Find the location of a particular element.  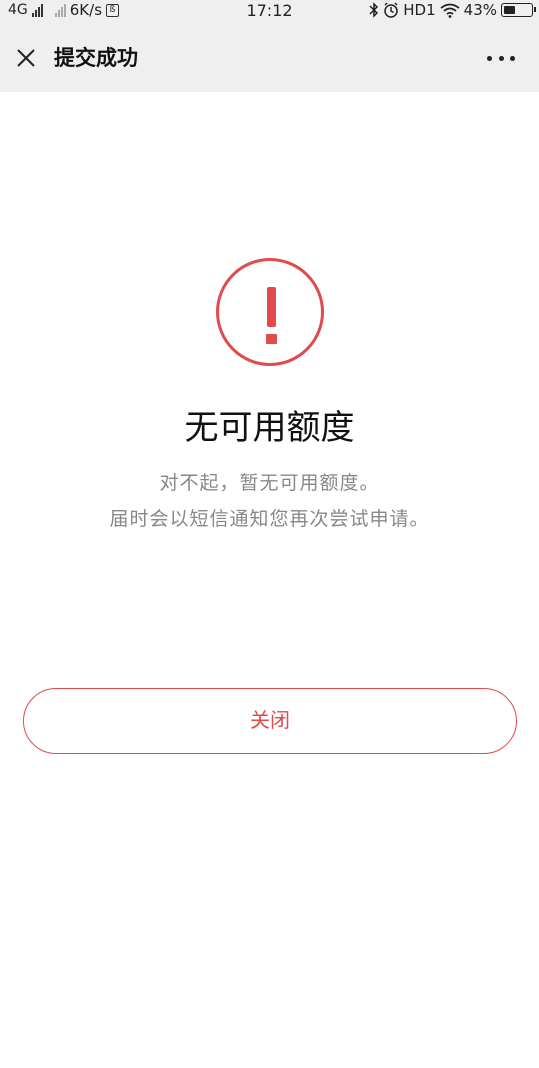

alarm-icon is located at coordinates (391, 10).